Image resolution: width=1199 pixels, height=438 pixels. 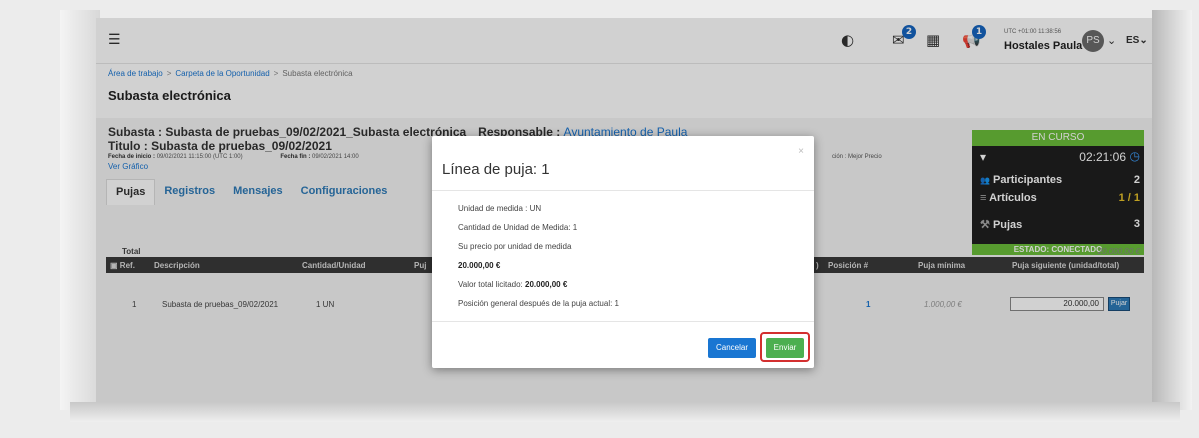 What do you see at coordinates (538, 269) in the screenshot?
I see `unit-price-value: 20.000,00 €` at bounding box center [538, 269].